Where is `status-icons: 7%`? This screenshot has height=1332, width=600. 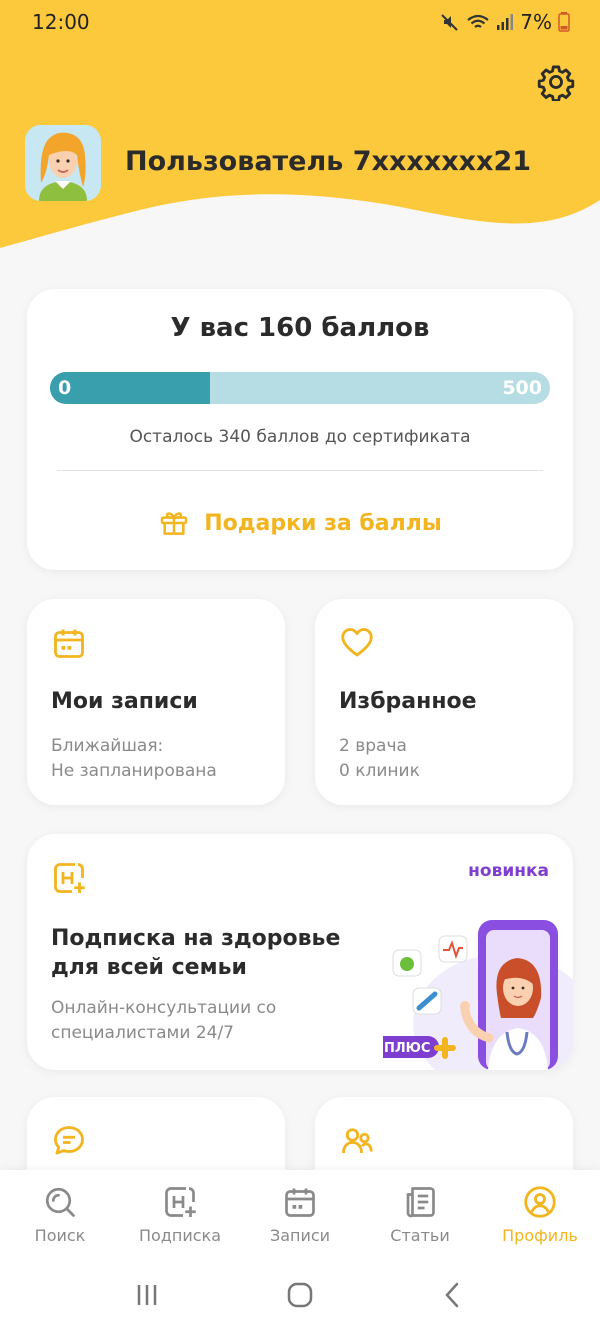 status-icons: 7% is located at coordinates (505, 22).